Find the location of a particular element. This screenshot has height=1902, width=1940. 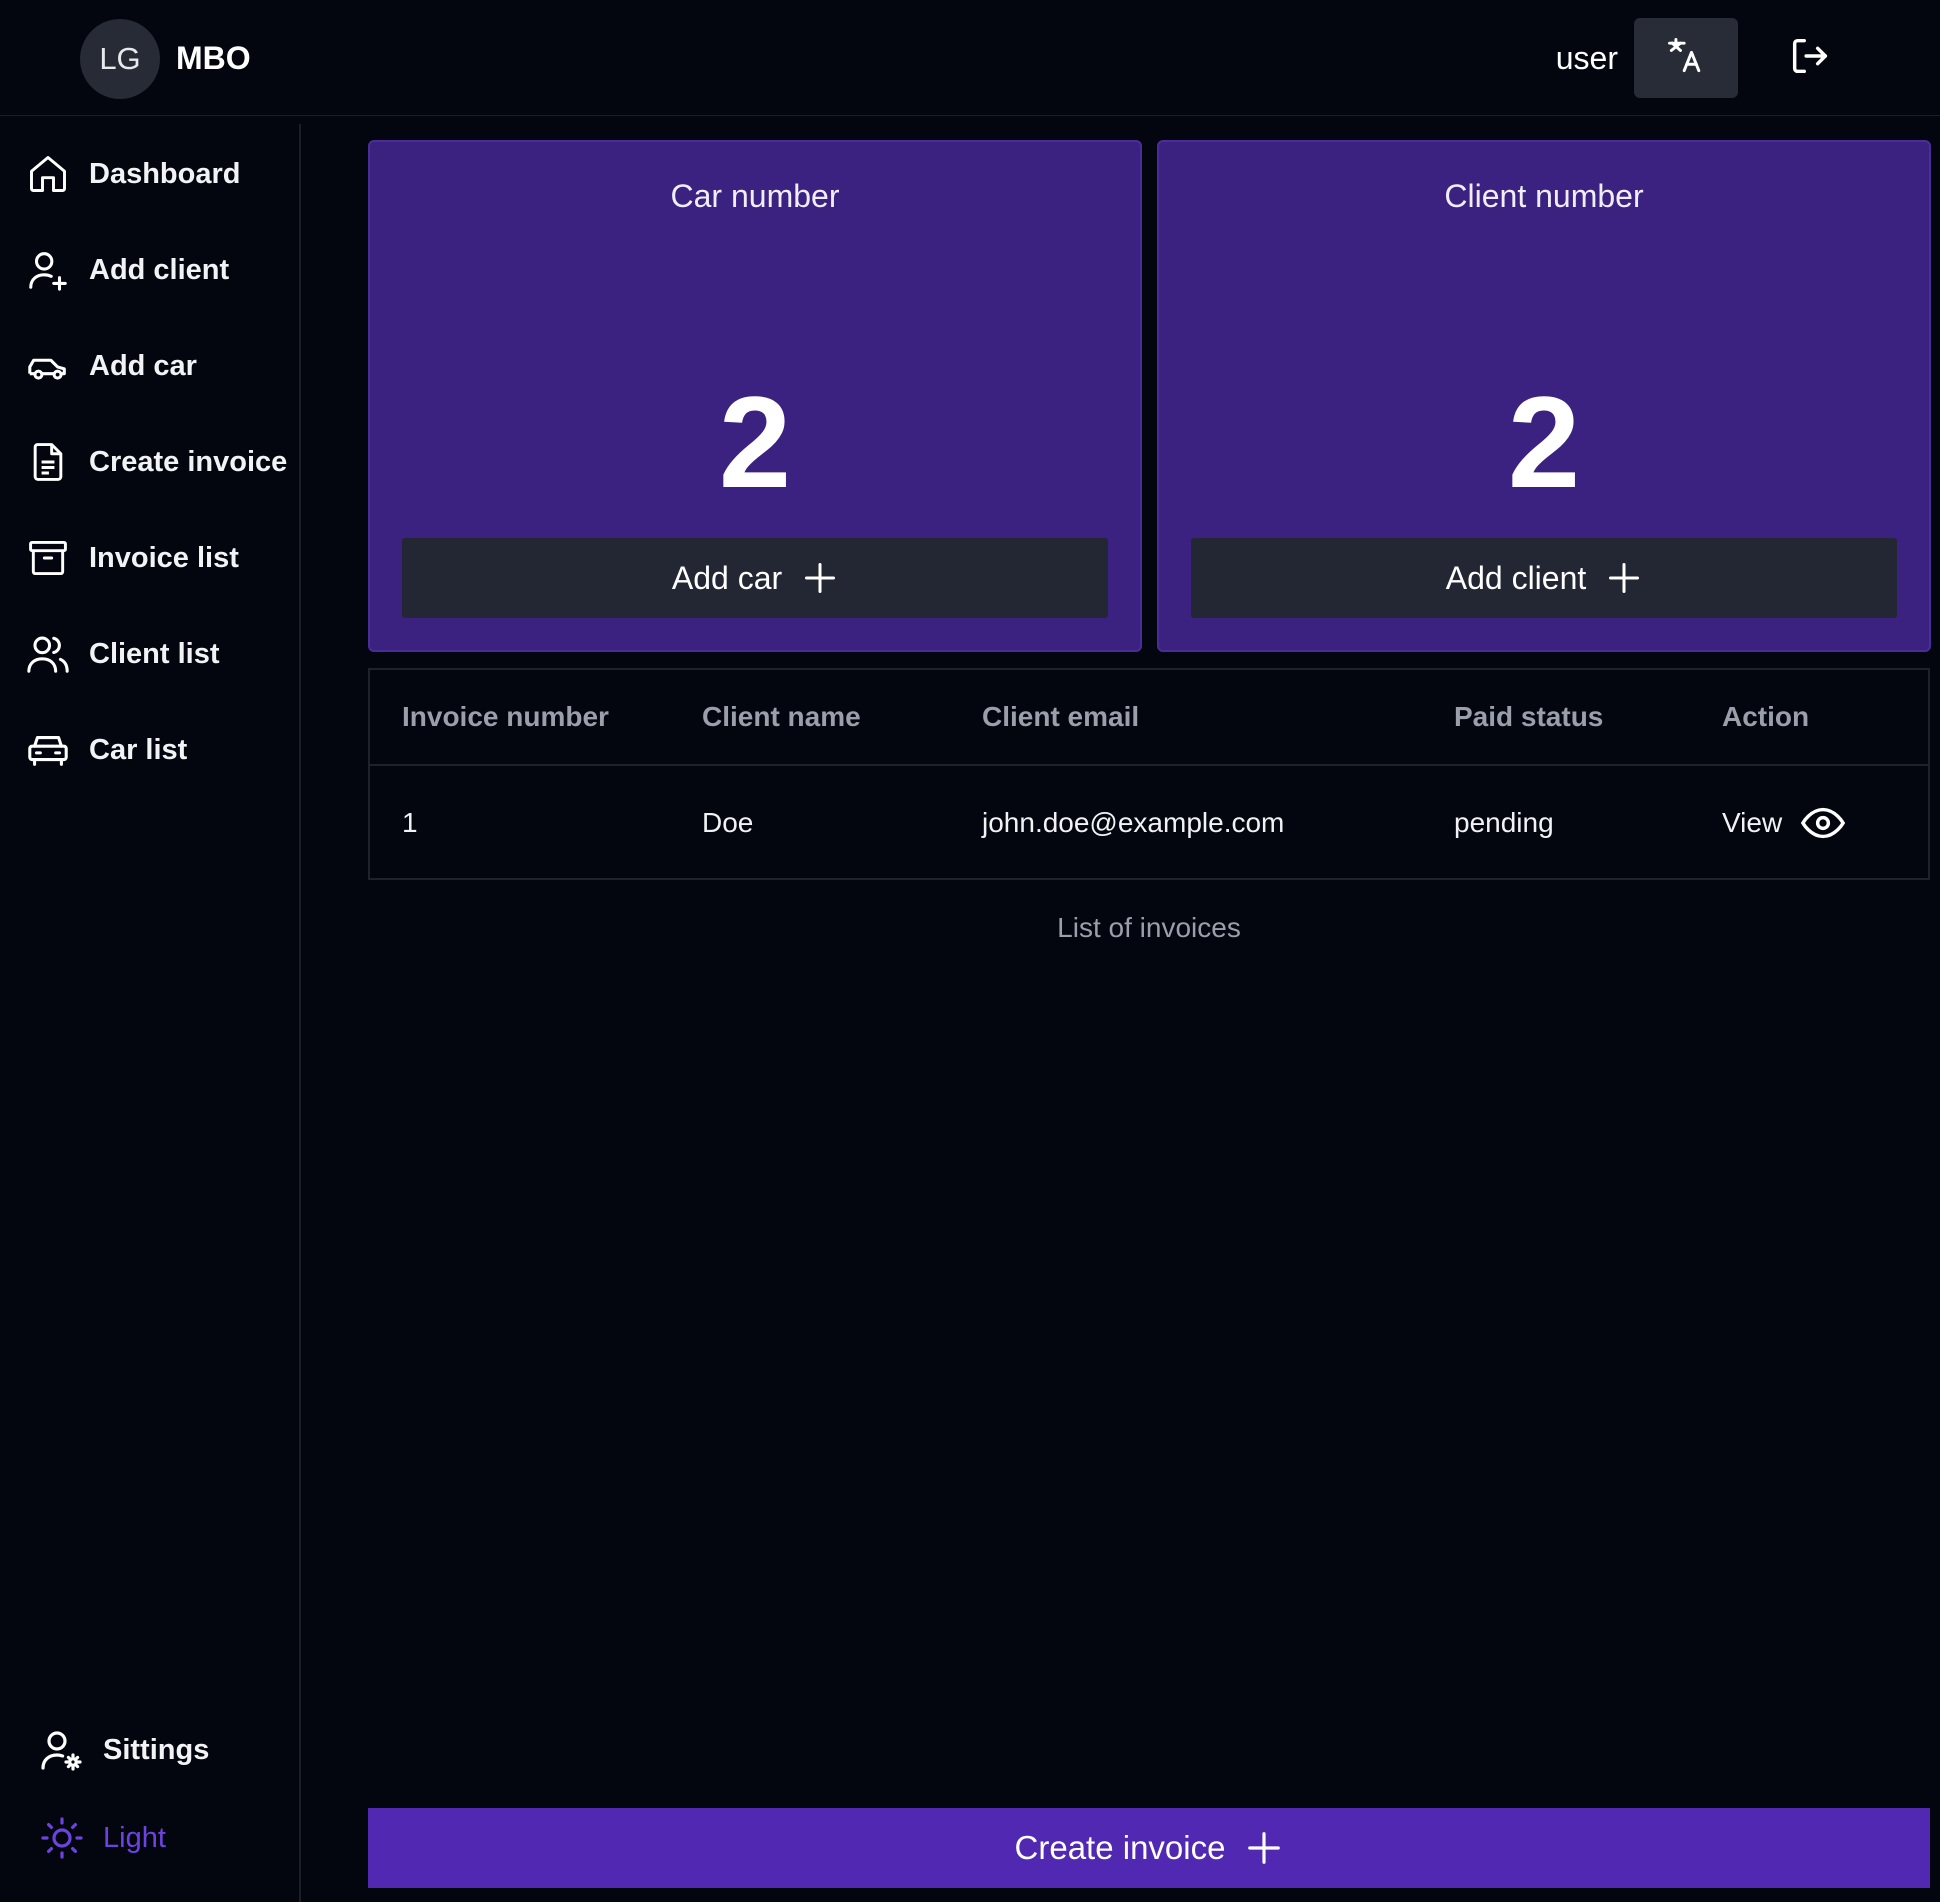

brand-name: MBO is located at coordinates (213, 58).